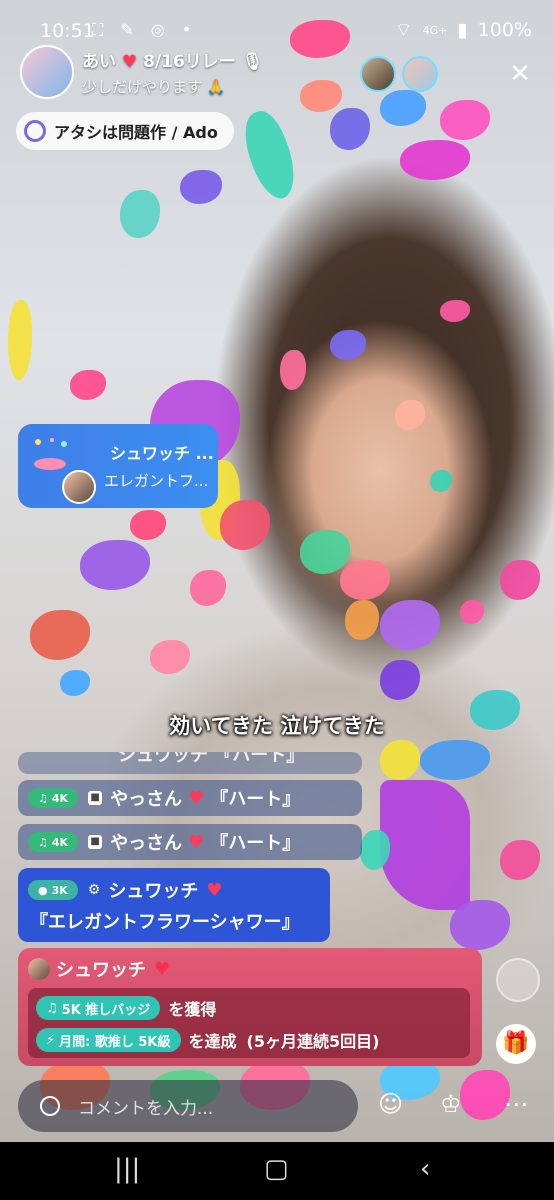  I want to click on search-icon, so click(50, 1106).